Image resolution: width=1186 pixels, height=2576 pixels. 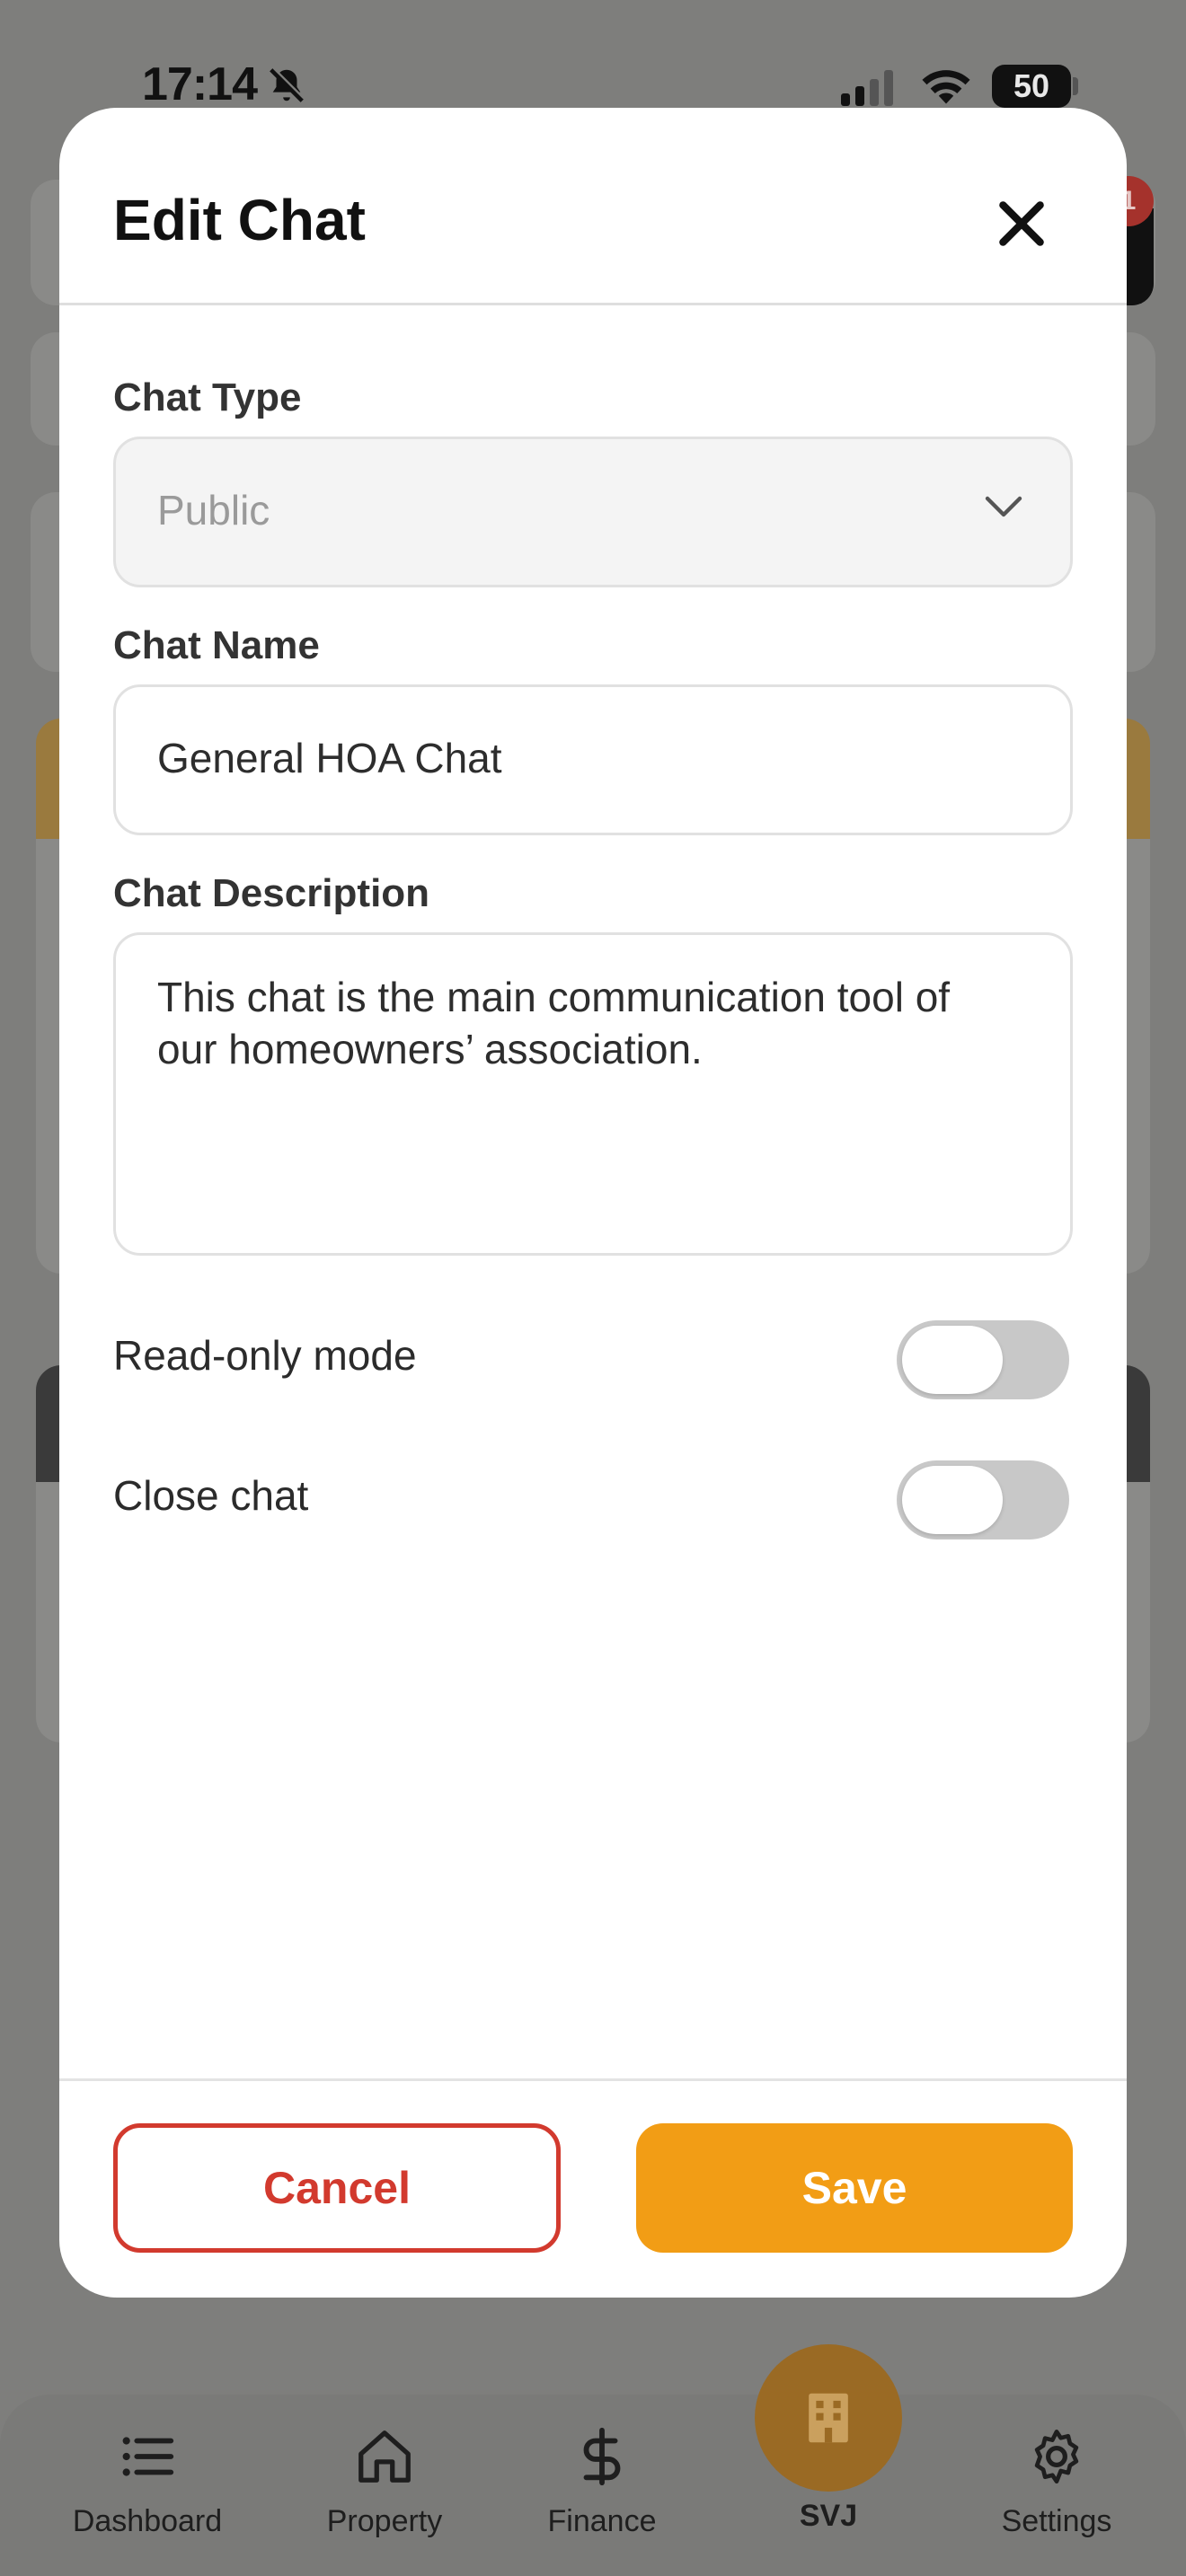 I want to click on close-icon, so click(x=1021, y=223).